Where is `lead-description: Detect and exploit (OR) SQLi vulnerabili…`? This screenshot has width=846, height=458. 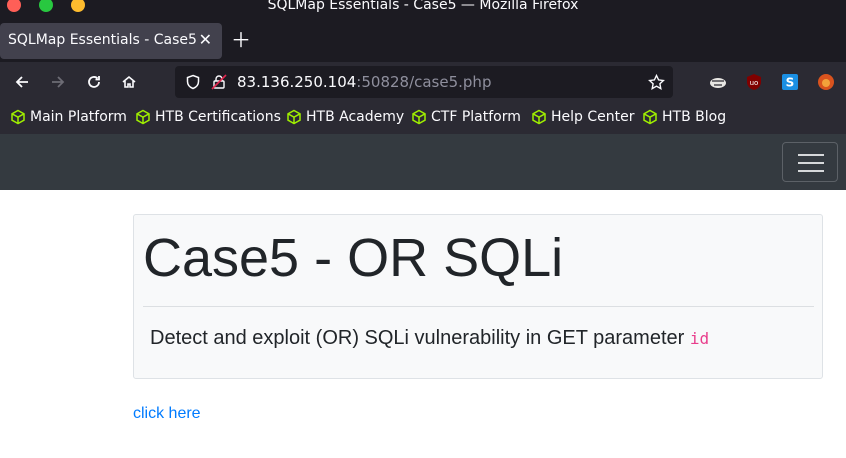 lead-description: Detect and exploit (OR) SQLi vulnerabili… is located at coordinates (420, 338).